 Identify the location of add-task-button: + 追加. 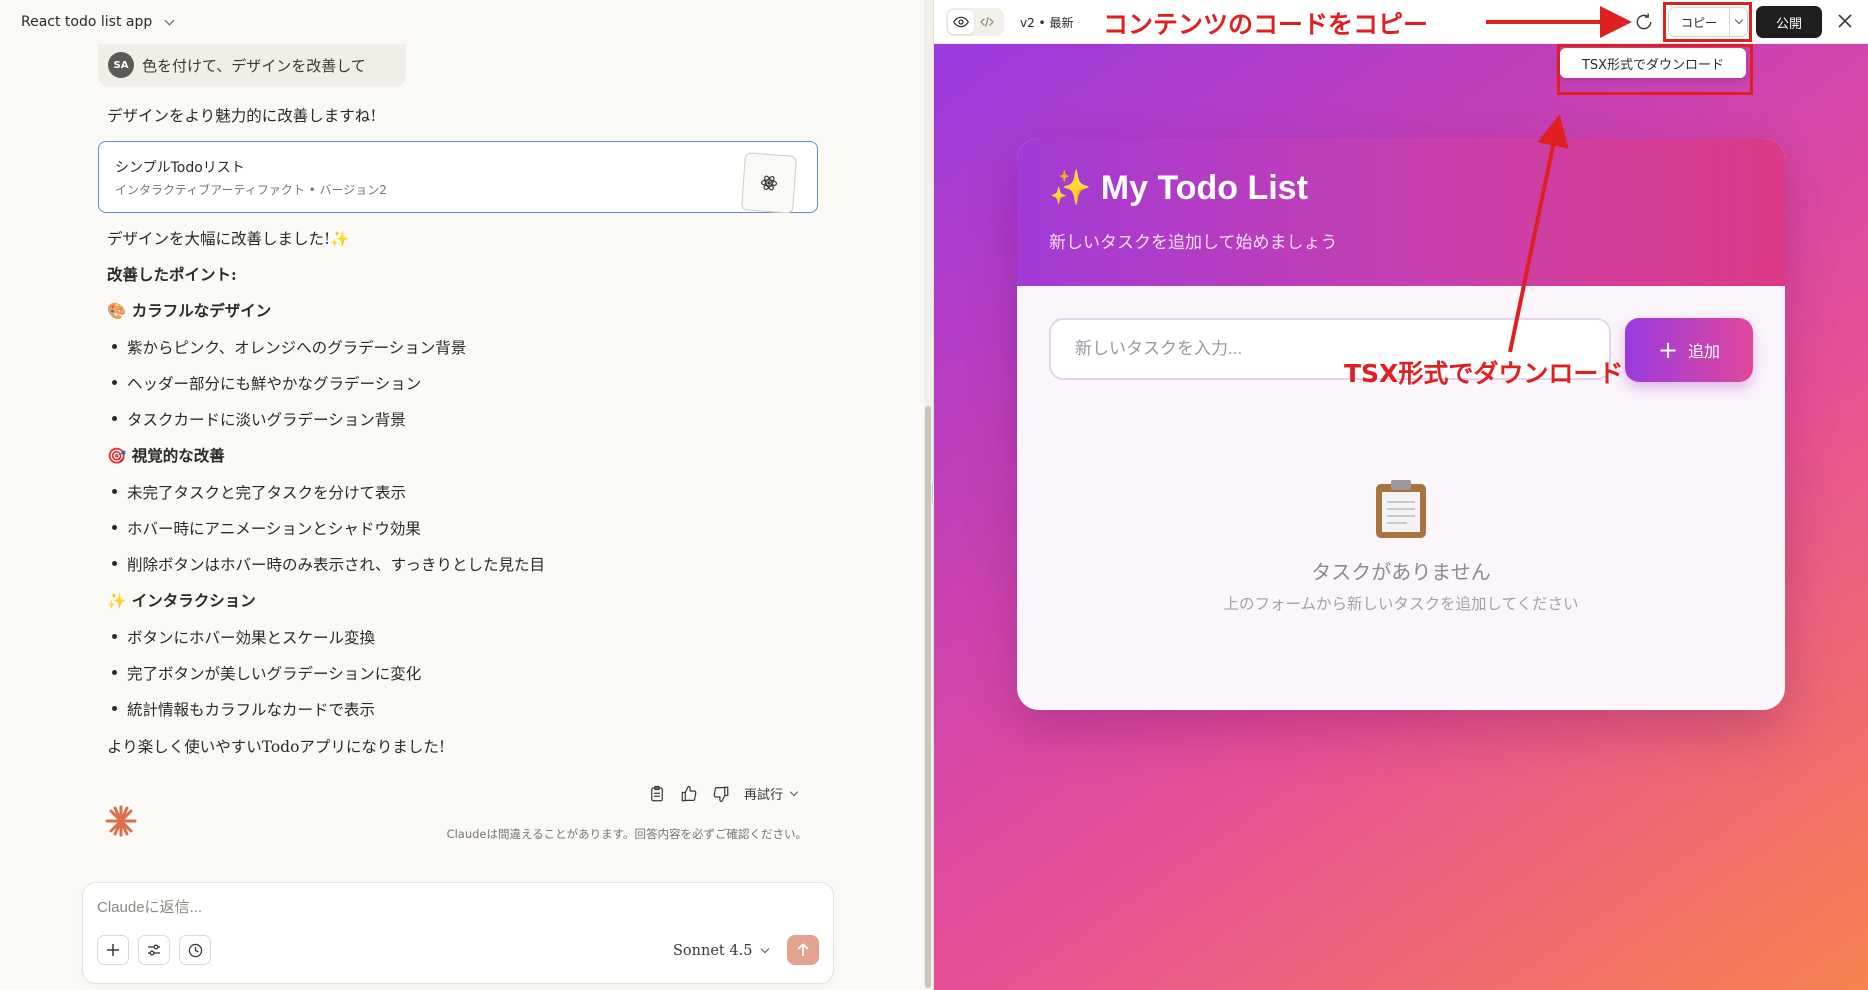
(1689, 350).